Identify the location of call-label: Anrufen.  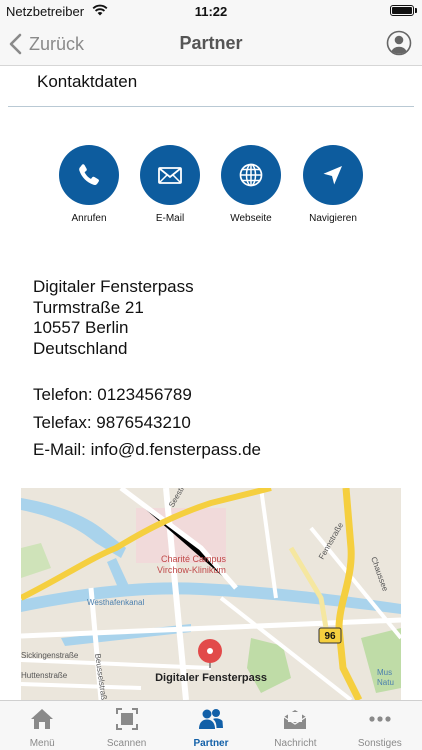
(89, 218).